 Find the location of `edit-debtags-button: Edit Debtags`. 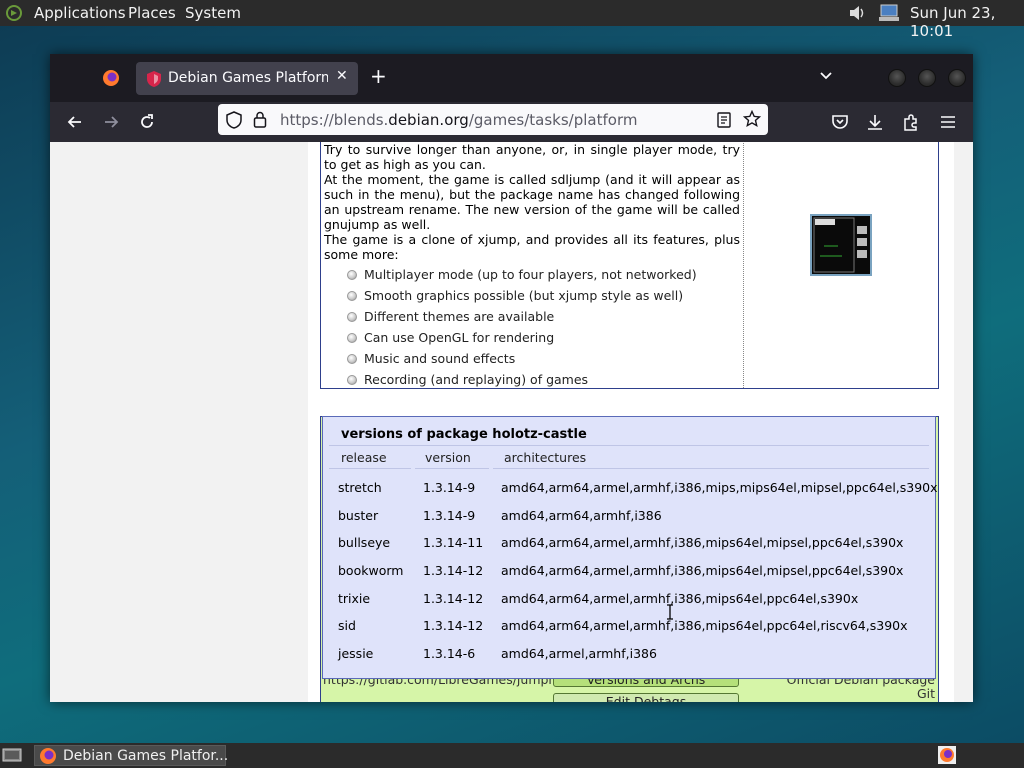

edit-debtags-button: Edit Debtags is located at coordinates (646, 697).